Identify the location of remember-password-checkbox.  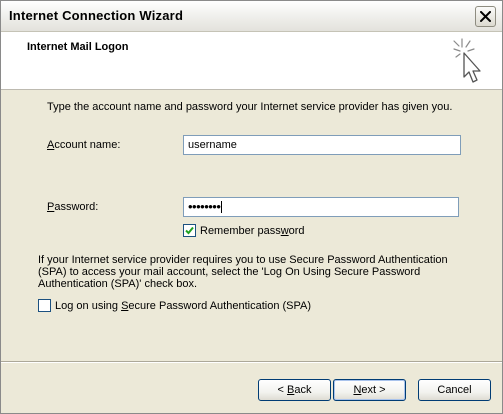
(189, 230).